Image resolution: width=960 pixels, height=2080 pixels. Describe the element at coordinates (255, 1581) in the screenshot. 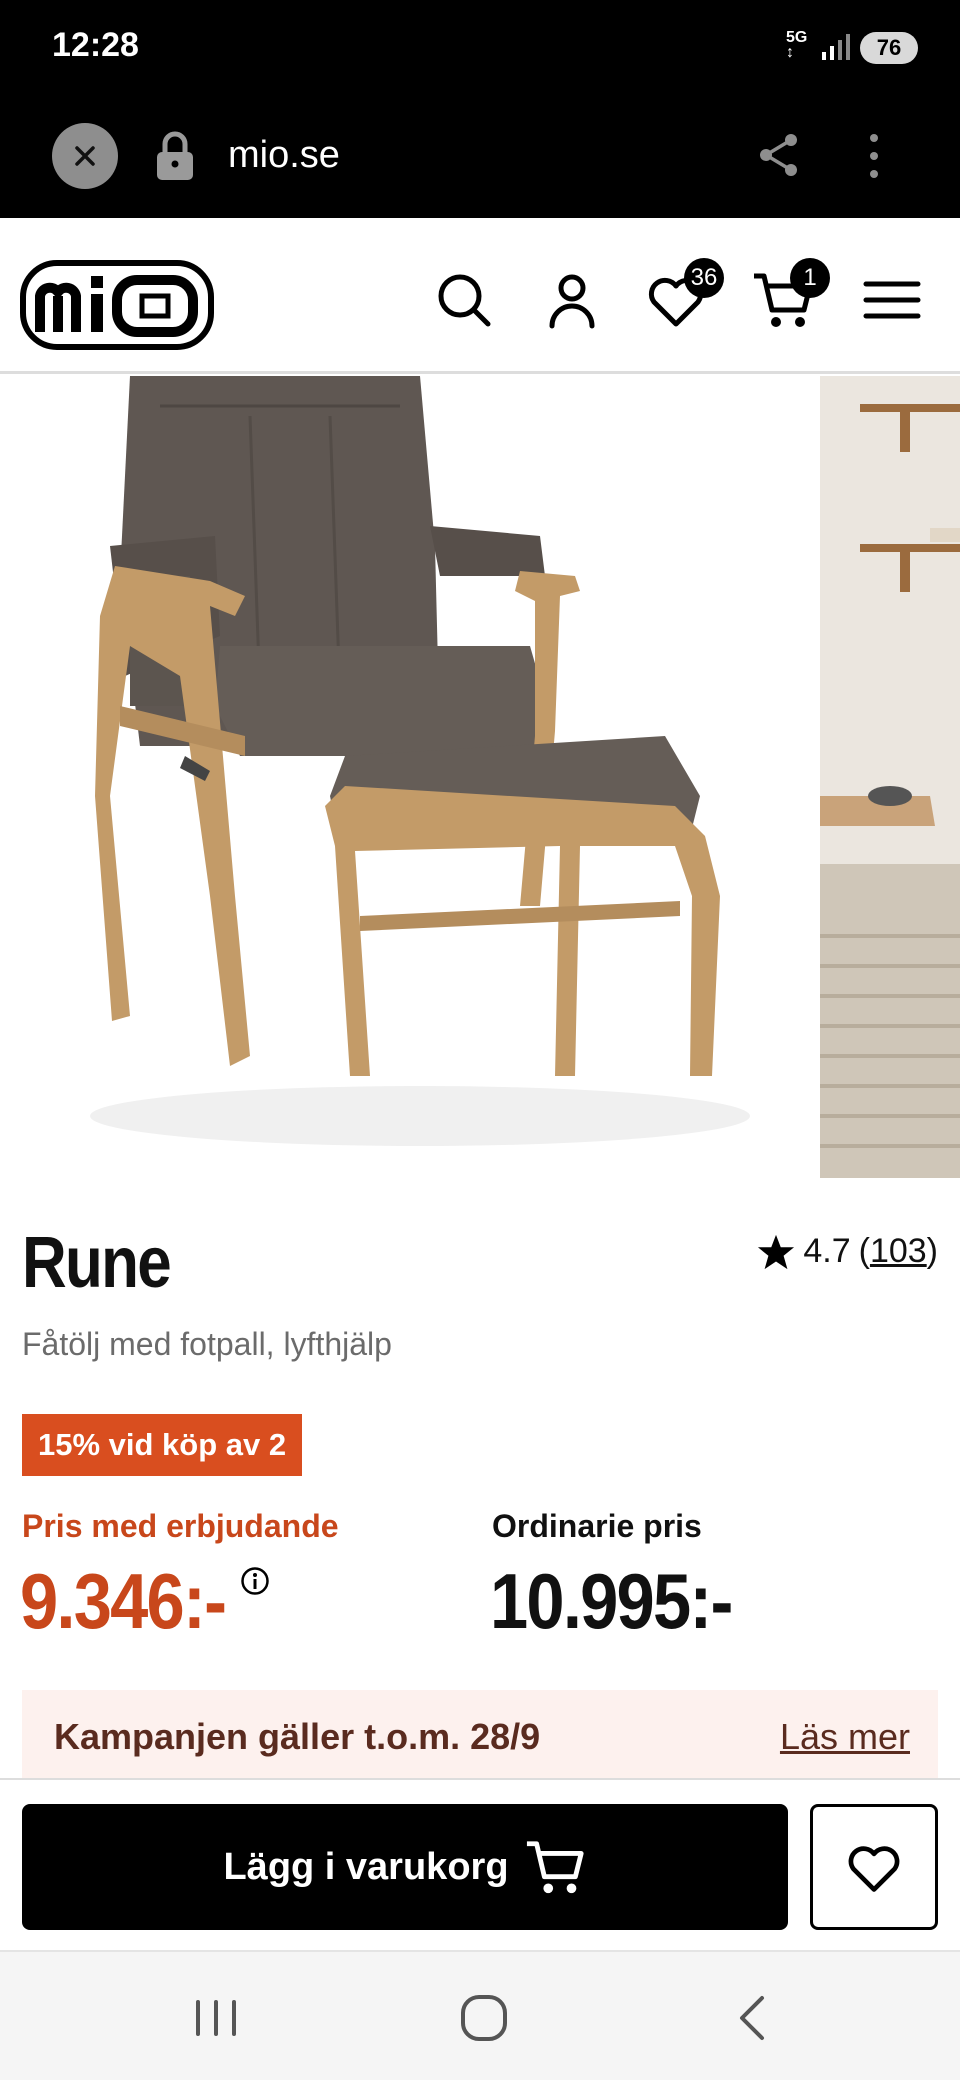

I see `info-icon` at that location.